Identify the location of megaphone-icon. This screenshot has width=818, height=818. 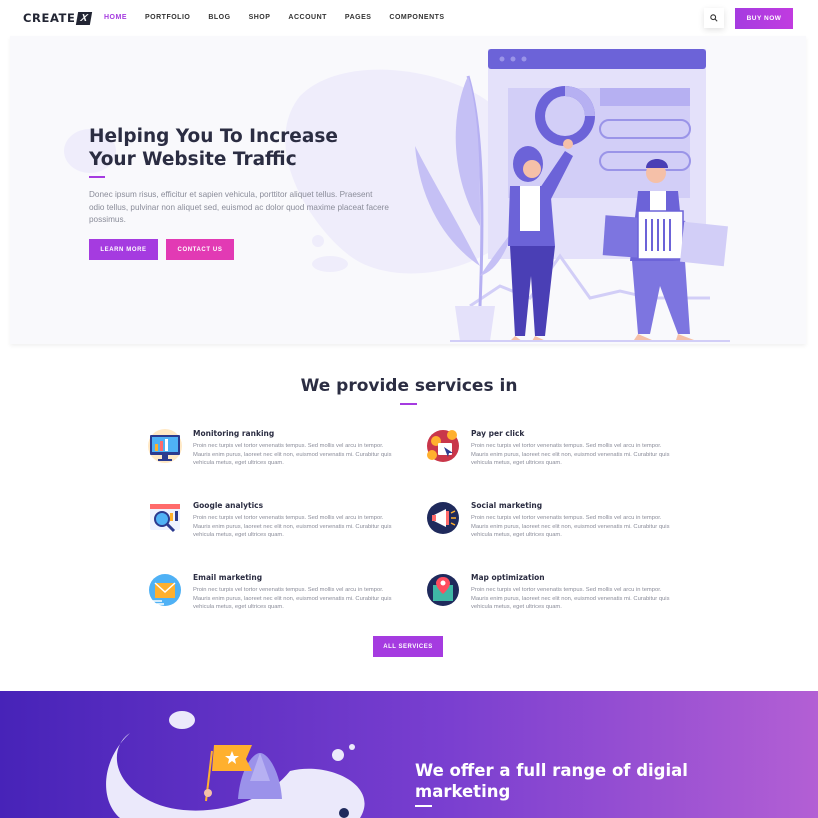
(443, 518).